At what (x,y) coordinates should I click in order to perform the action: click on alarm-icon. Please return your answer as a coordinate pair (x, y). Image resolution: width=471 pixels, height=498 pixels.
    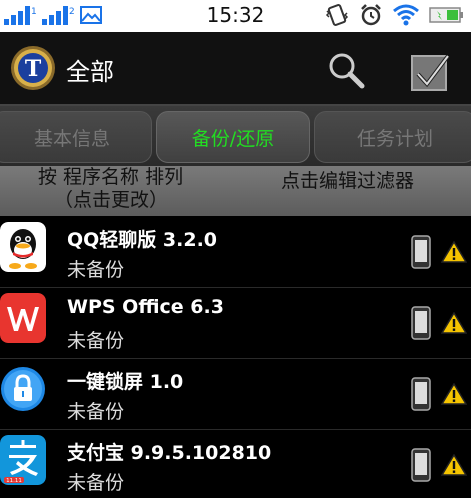
    Looking at the image, I should click on (371, 15).